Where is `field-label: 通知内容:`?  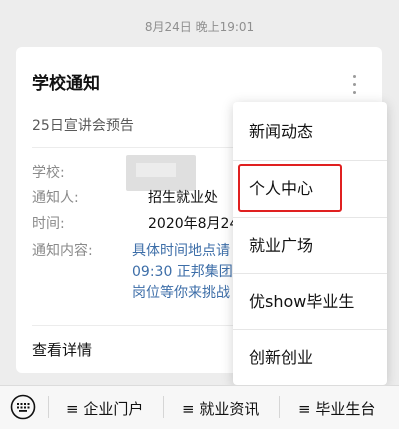
field-label: 通知内容: is located at coordinates (62, 251).